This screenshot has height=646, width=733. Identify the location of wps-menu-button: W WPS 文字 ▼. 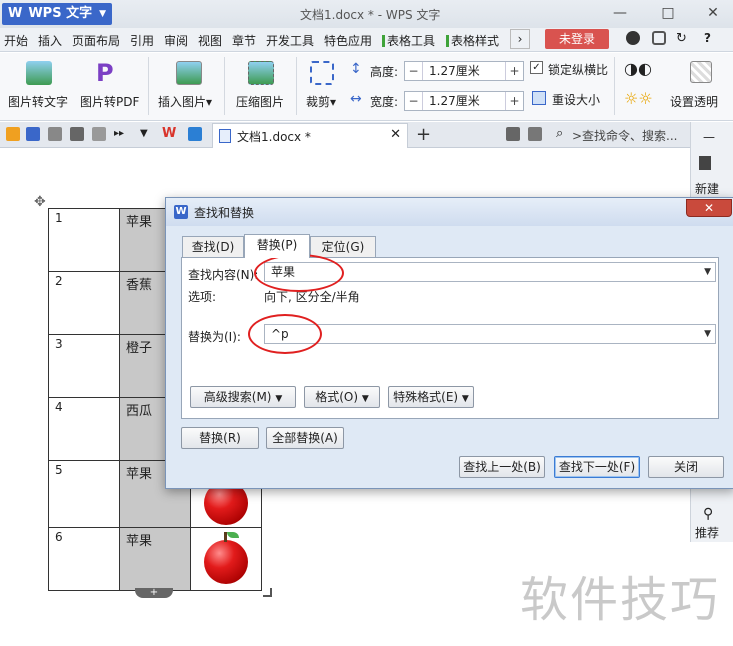
(57, 14).